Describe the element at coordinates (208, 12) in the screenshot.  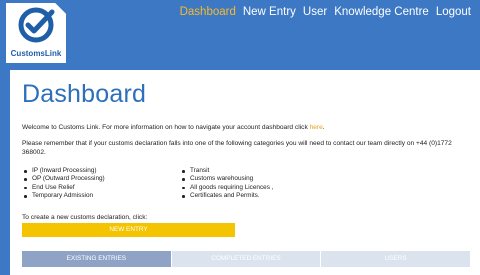
I see `nav-dashboard: Dashboard` at that location.